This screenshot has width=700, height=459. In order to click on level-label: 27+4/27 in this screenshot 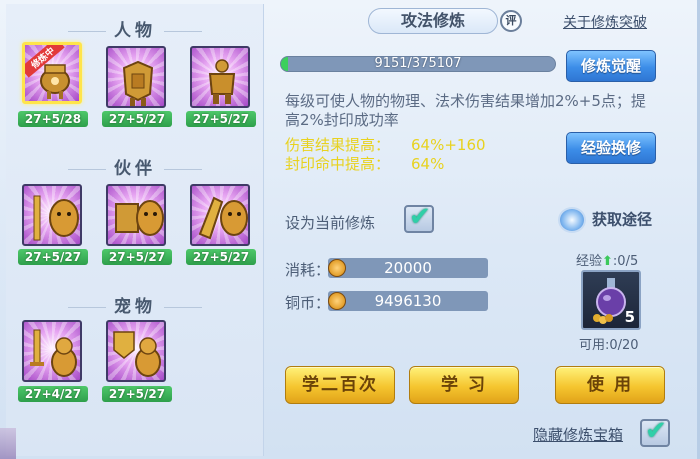, I will do `click(53, 394)`.